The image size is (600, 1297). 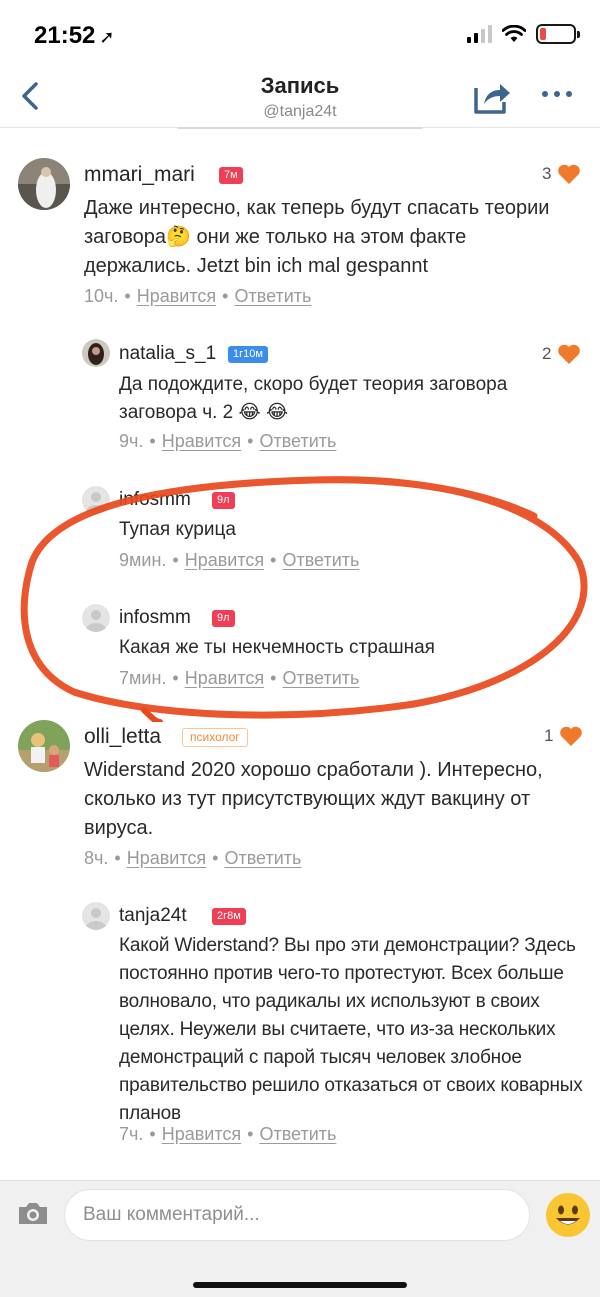 I want to click on comment-text: Какая же ты некчемность страшная, so click(x=277, y=647).